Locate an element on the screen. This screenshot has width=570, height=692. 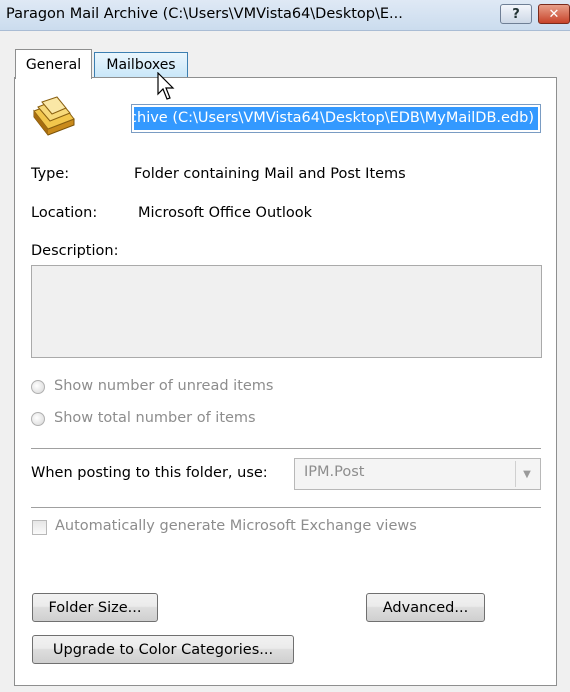
posting-form-value: IPM.Post is located at coordinates (334, 472).